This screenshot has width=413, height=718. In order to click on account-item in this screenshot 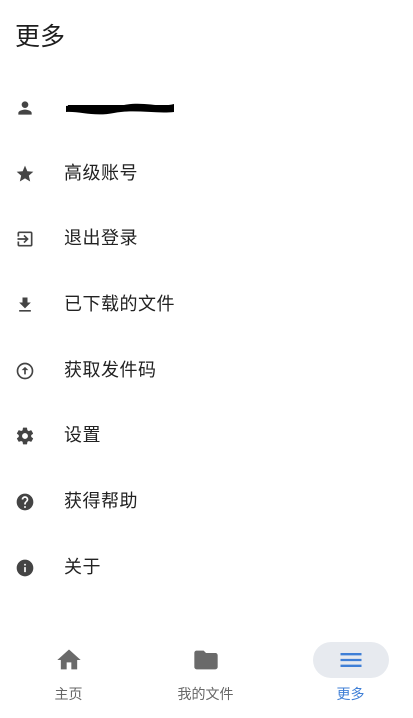, I will do `click(206, 108)`.